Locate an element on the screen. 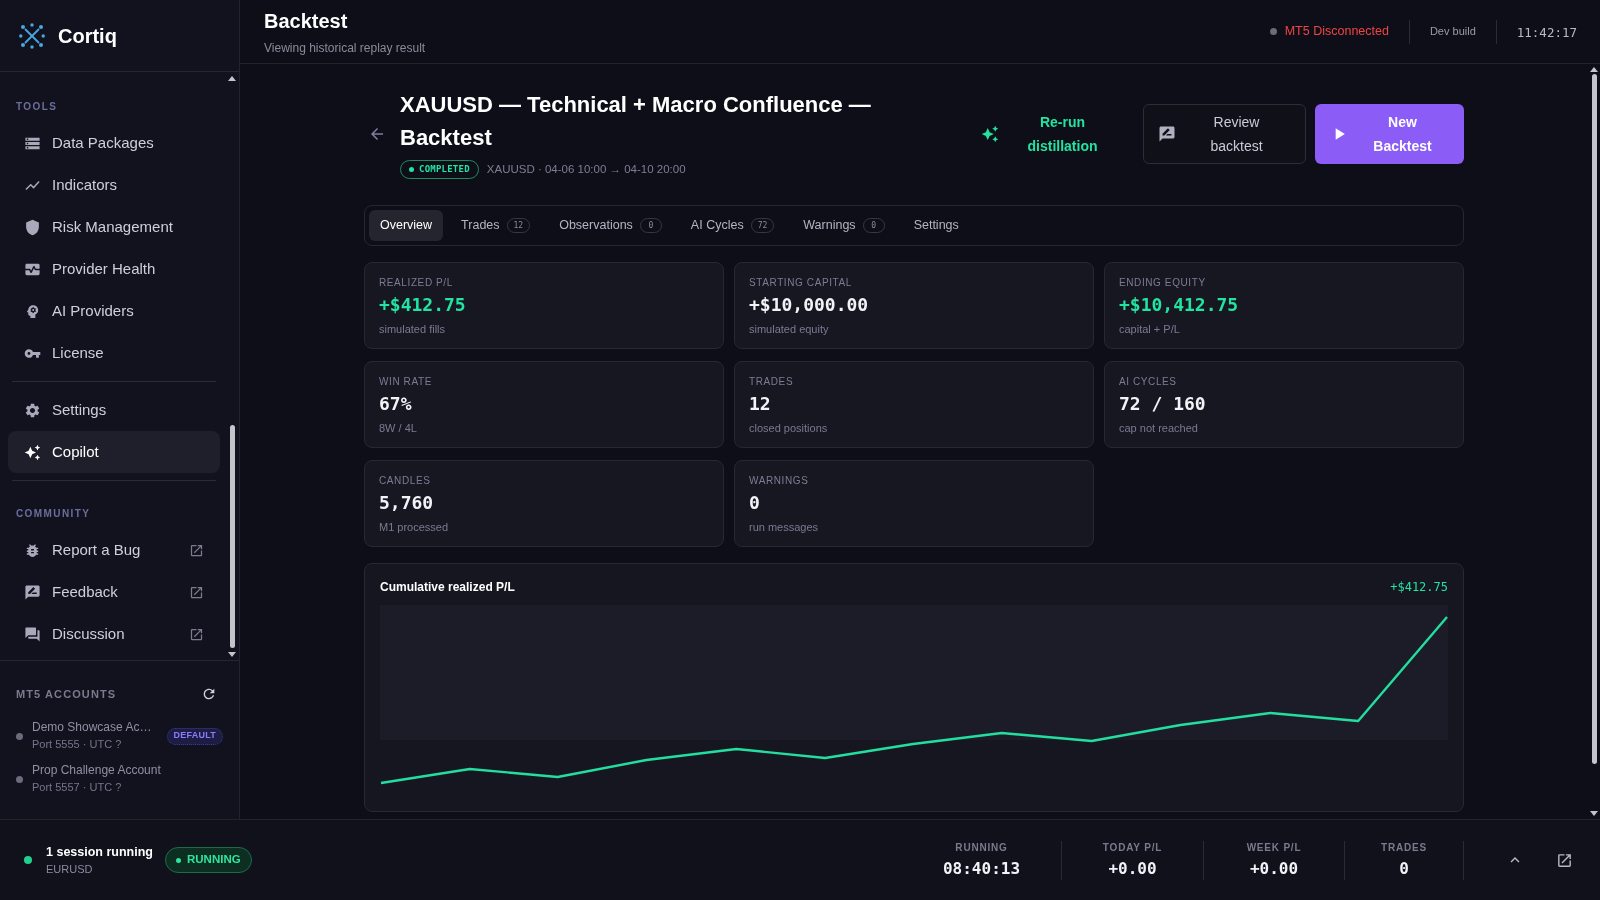  build-label: Dev build is located at coordinates (1452, 32).